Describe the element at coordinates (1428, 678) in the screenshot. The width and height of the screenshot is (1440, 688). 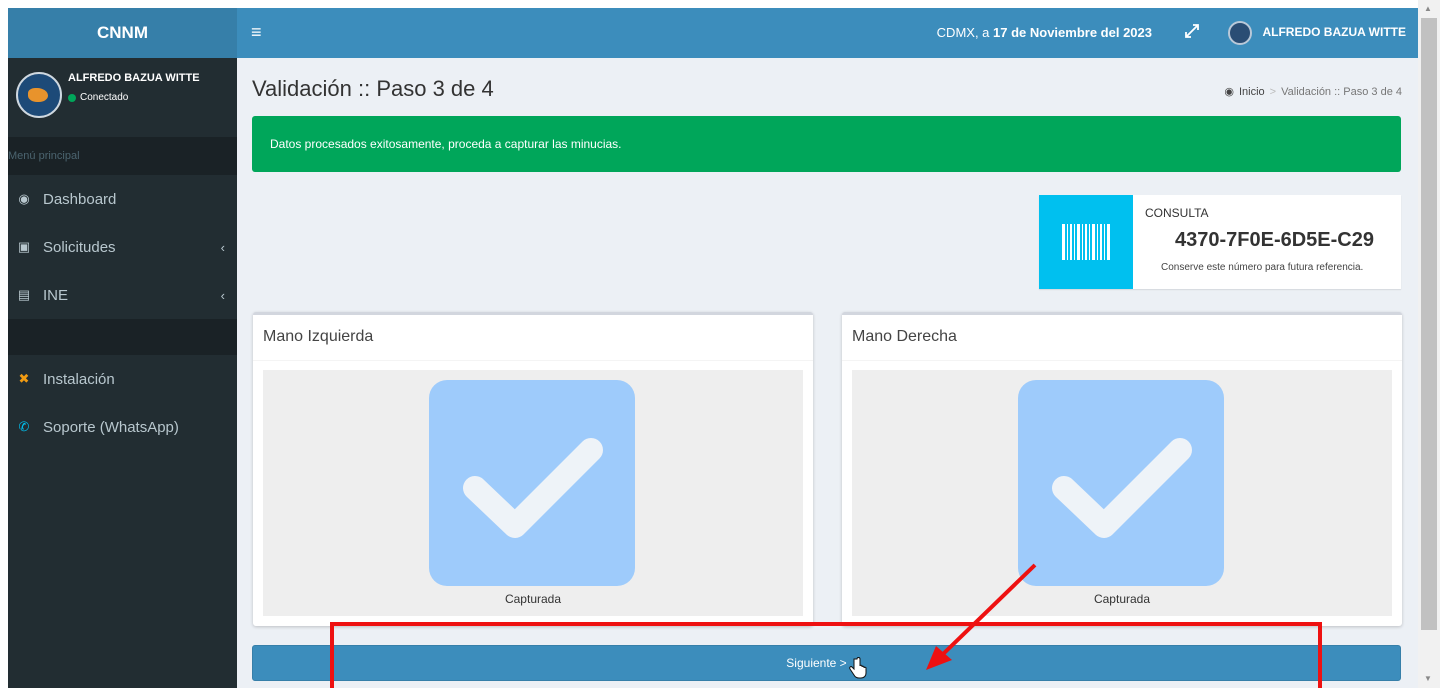
I see `scroll-down-icon: ▼` at that location.